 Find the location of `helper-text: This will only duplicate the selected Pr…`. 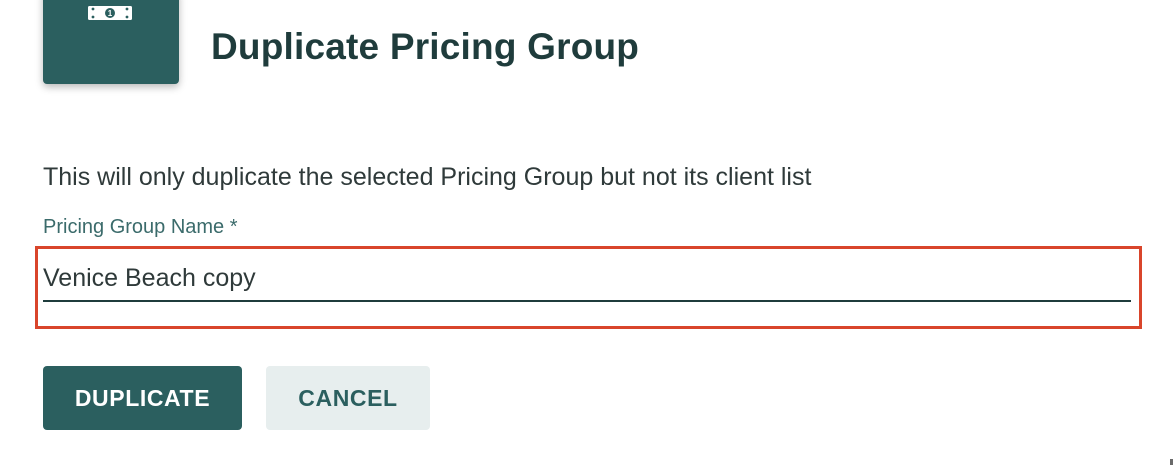

helper-text: This will only duplicate the selected Pr… is located at coordinates (427, 177).